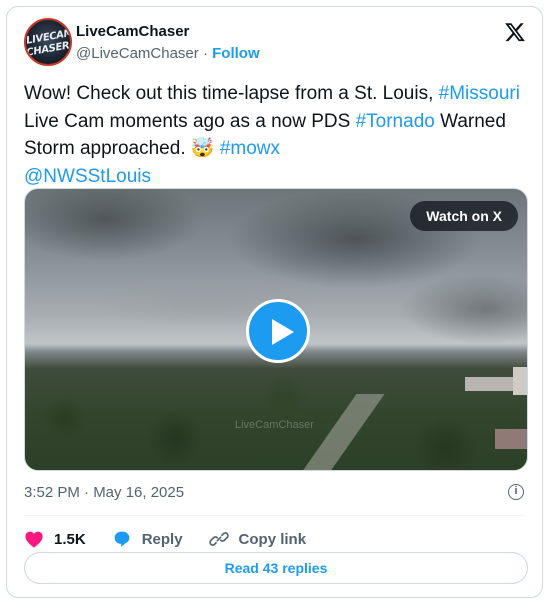  I want to click on exploding-head-emoji: 🤯, so click(202, 148).